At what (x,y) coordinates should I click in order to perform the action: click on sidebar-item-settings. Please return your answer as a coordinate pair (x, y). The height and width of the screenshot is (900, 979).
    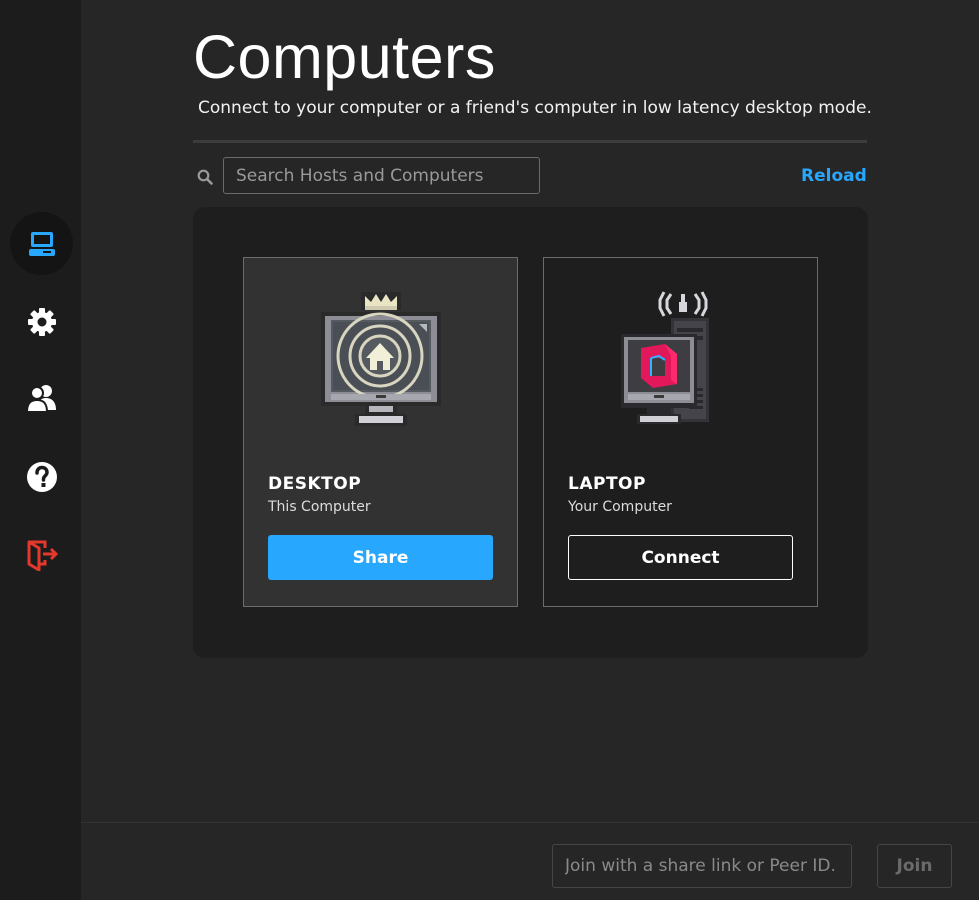
    Looking at the image, I should click on (41, 321).